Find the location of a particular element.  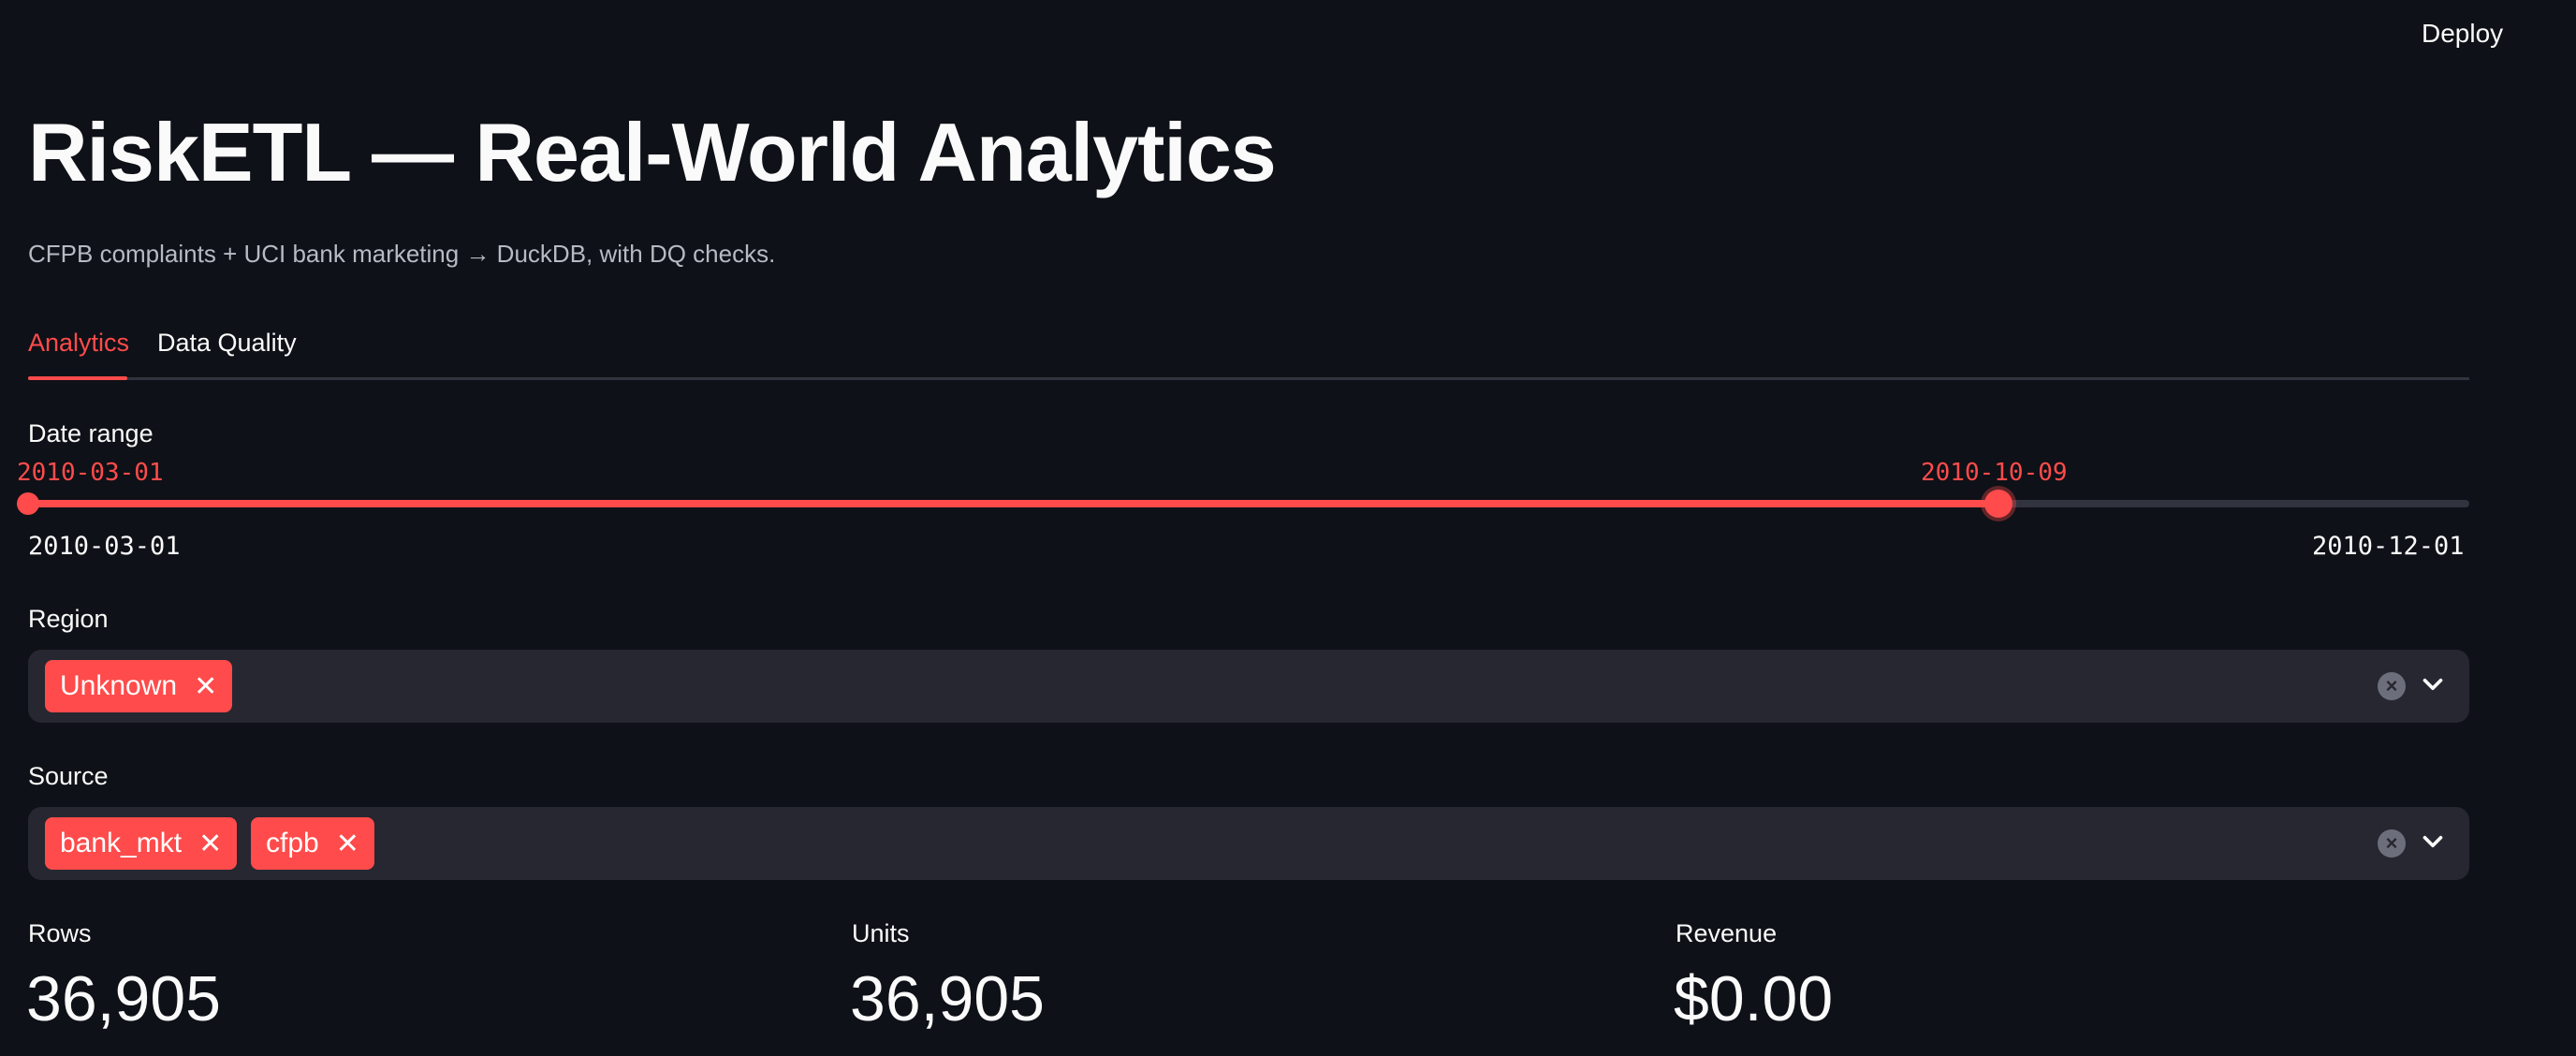

region-chip-unknown: Unknown ✕ is located at coordinates (139, 686).